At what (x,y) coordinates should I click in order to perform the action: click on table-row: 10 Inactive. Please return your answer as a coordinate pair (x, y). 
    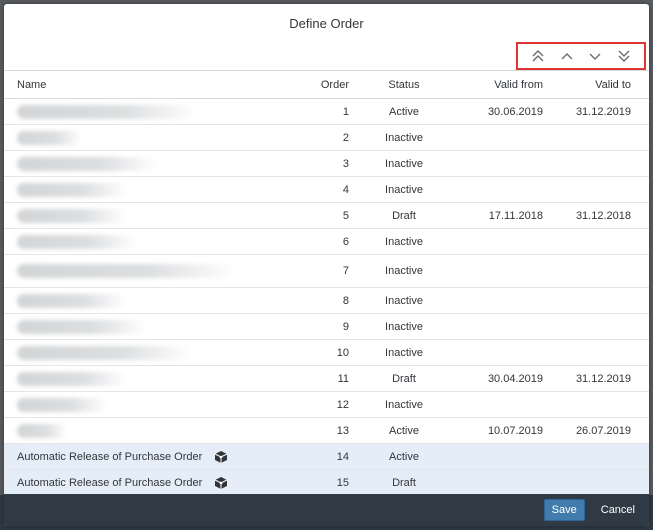
    Looking at the image, I should click on (326, 353).